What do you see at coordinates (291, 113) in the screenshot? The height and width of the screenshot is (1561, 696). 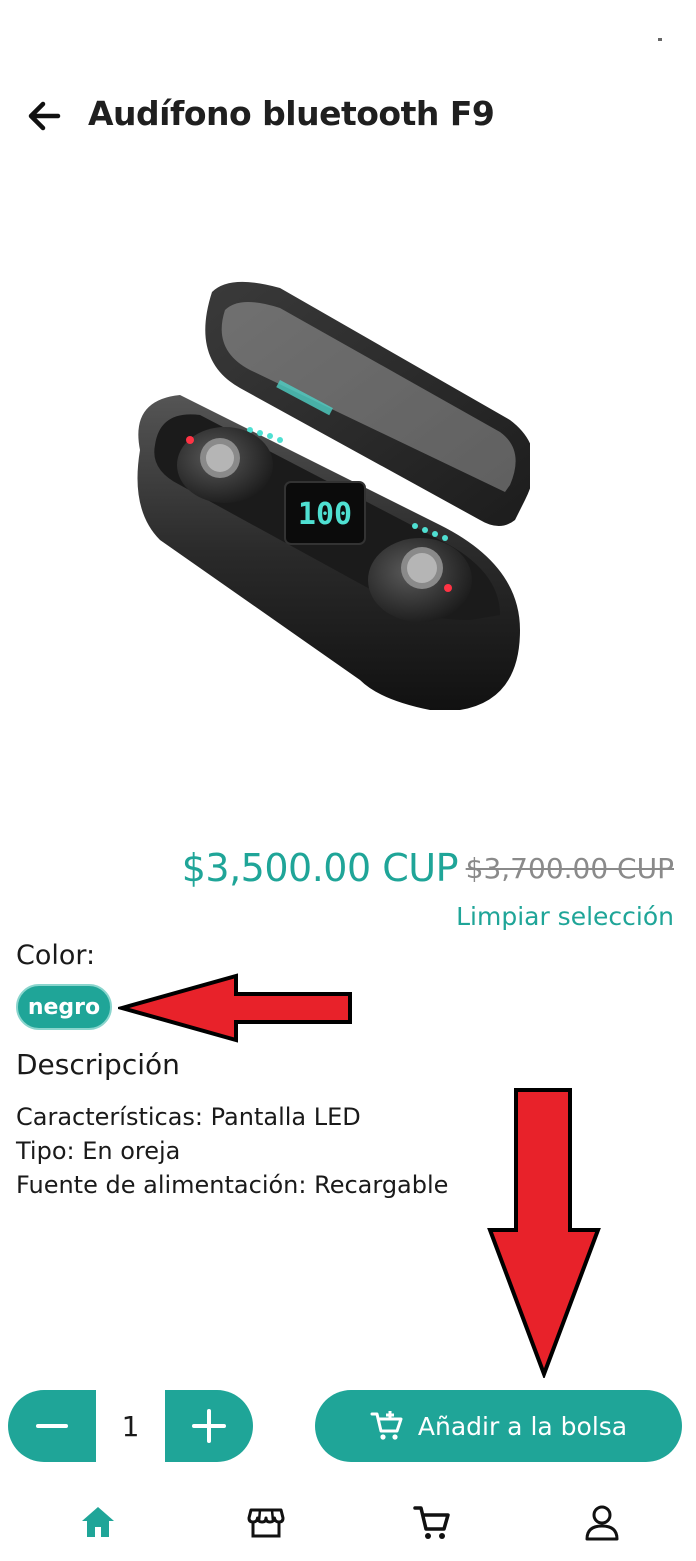 I see `page-title: Audífono bluetooth F9` at bounding box center [291, 113].